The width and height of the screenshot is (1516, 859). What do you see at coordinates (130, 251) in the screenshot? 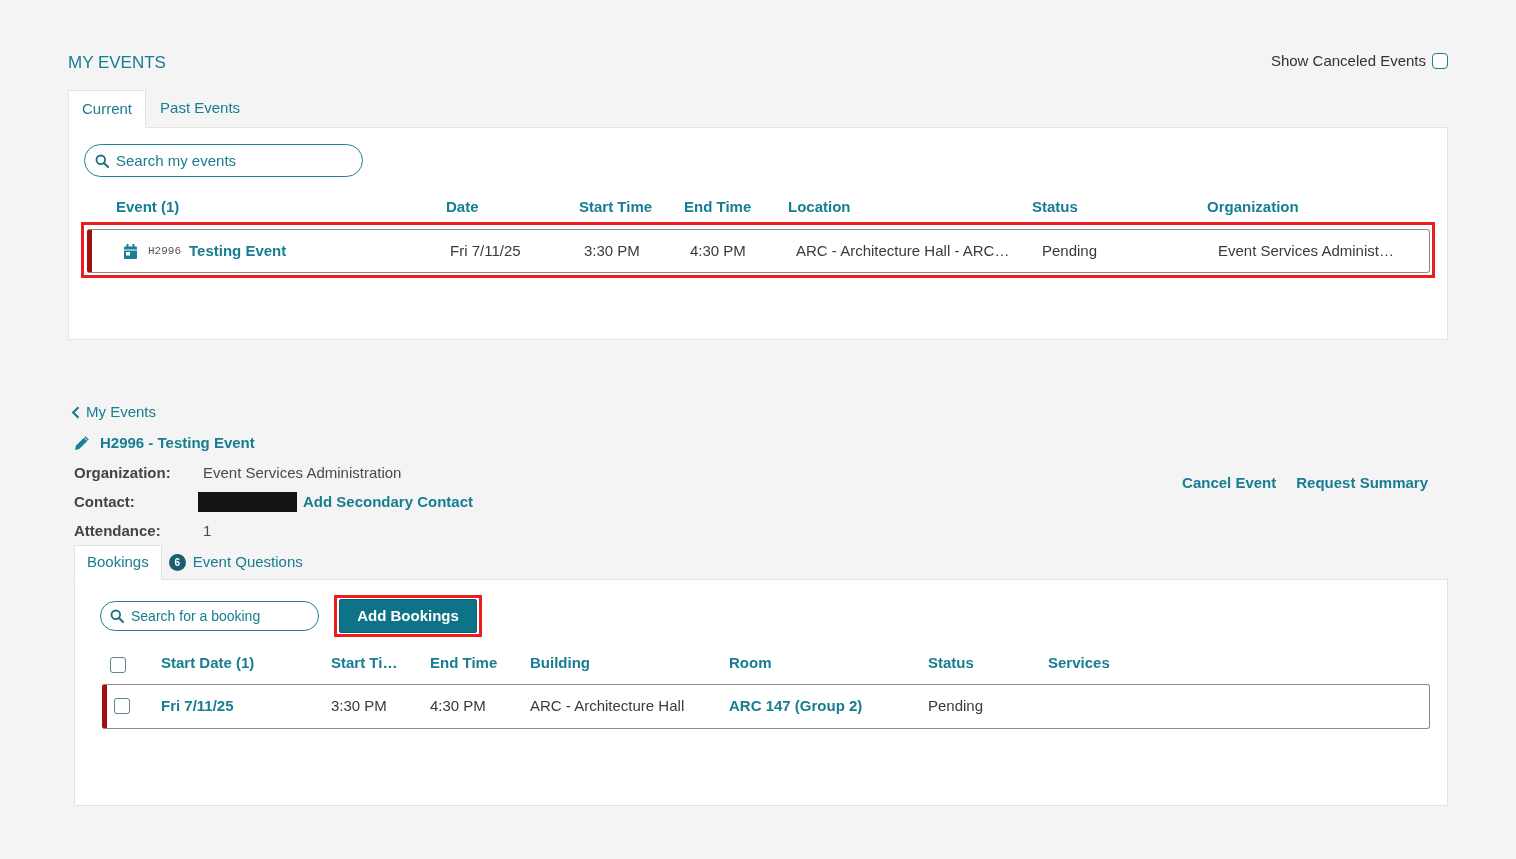
I see `calendar-icon` at bounding box center [130, 251].